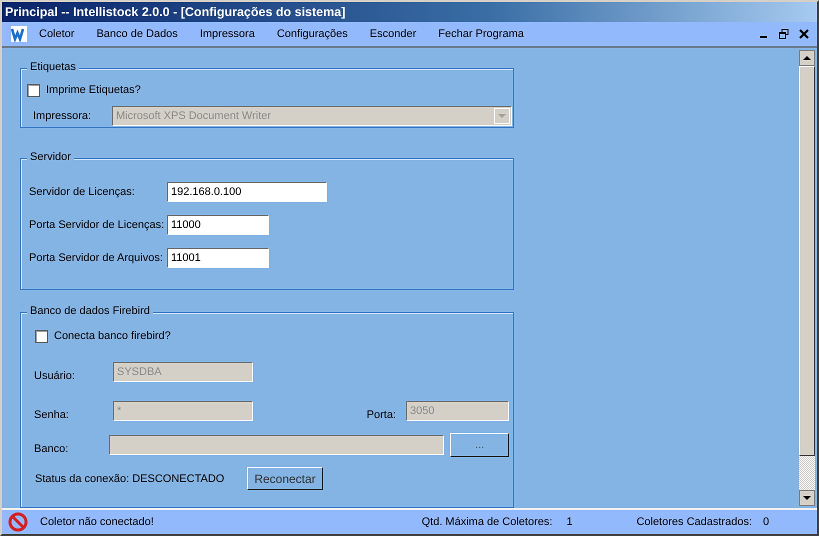 This screenshot has height=536, width=819. What do you see at coordinates (218, 258) in the screenshot?
I see `input-field: 11001` at bounding box center [218, 258].